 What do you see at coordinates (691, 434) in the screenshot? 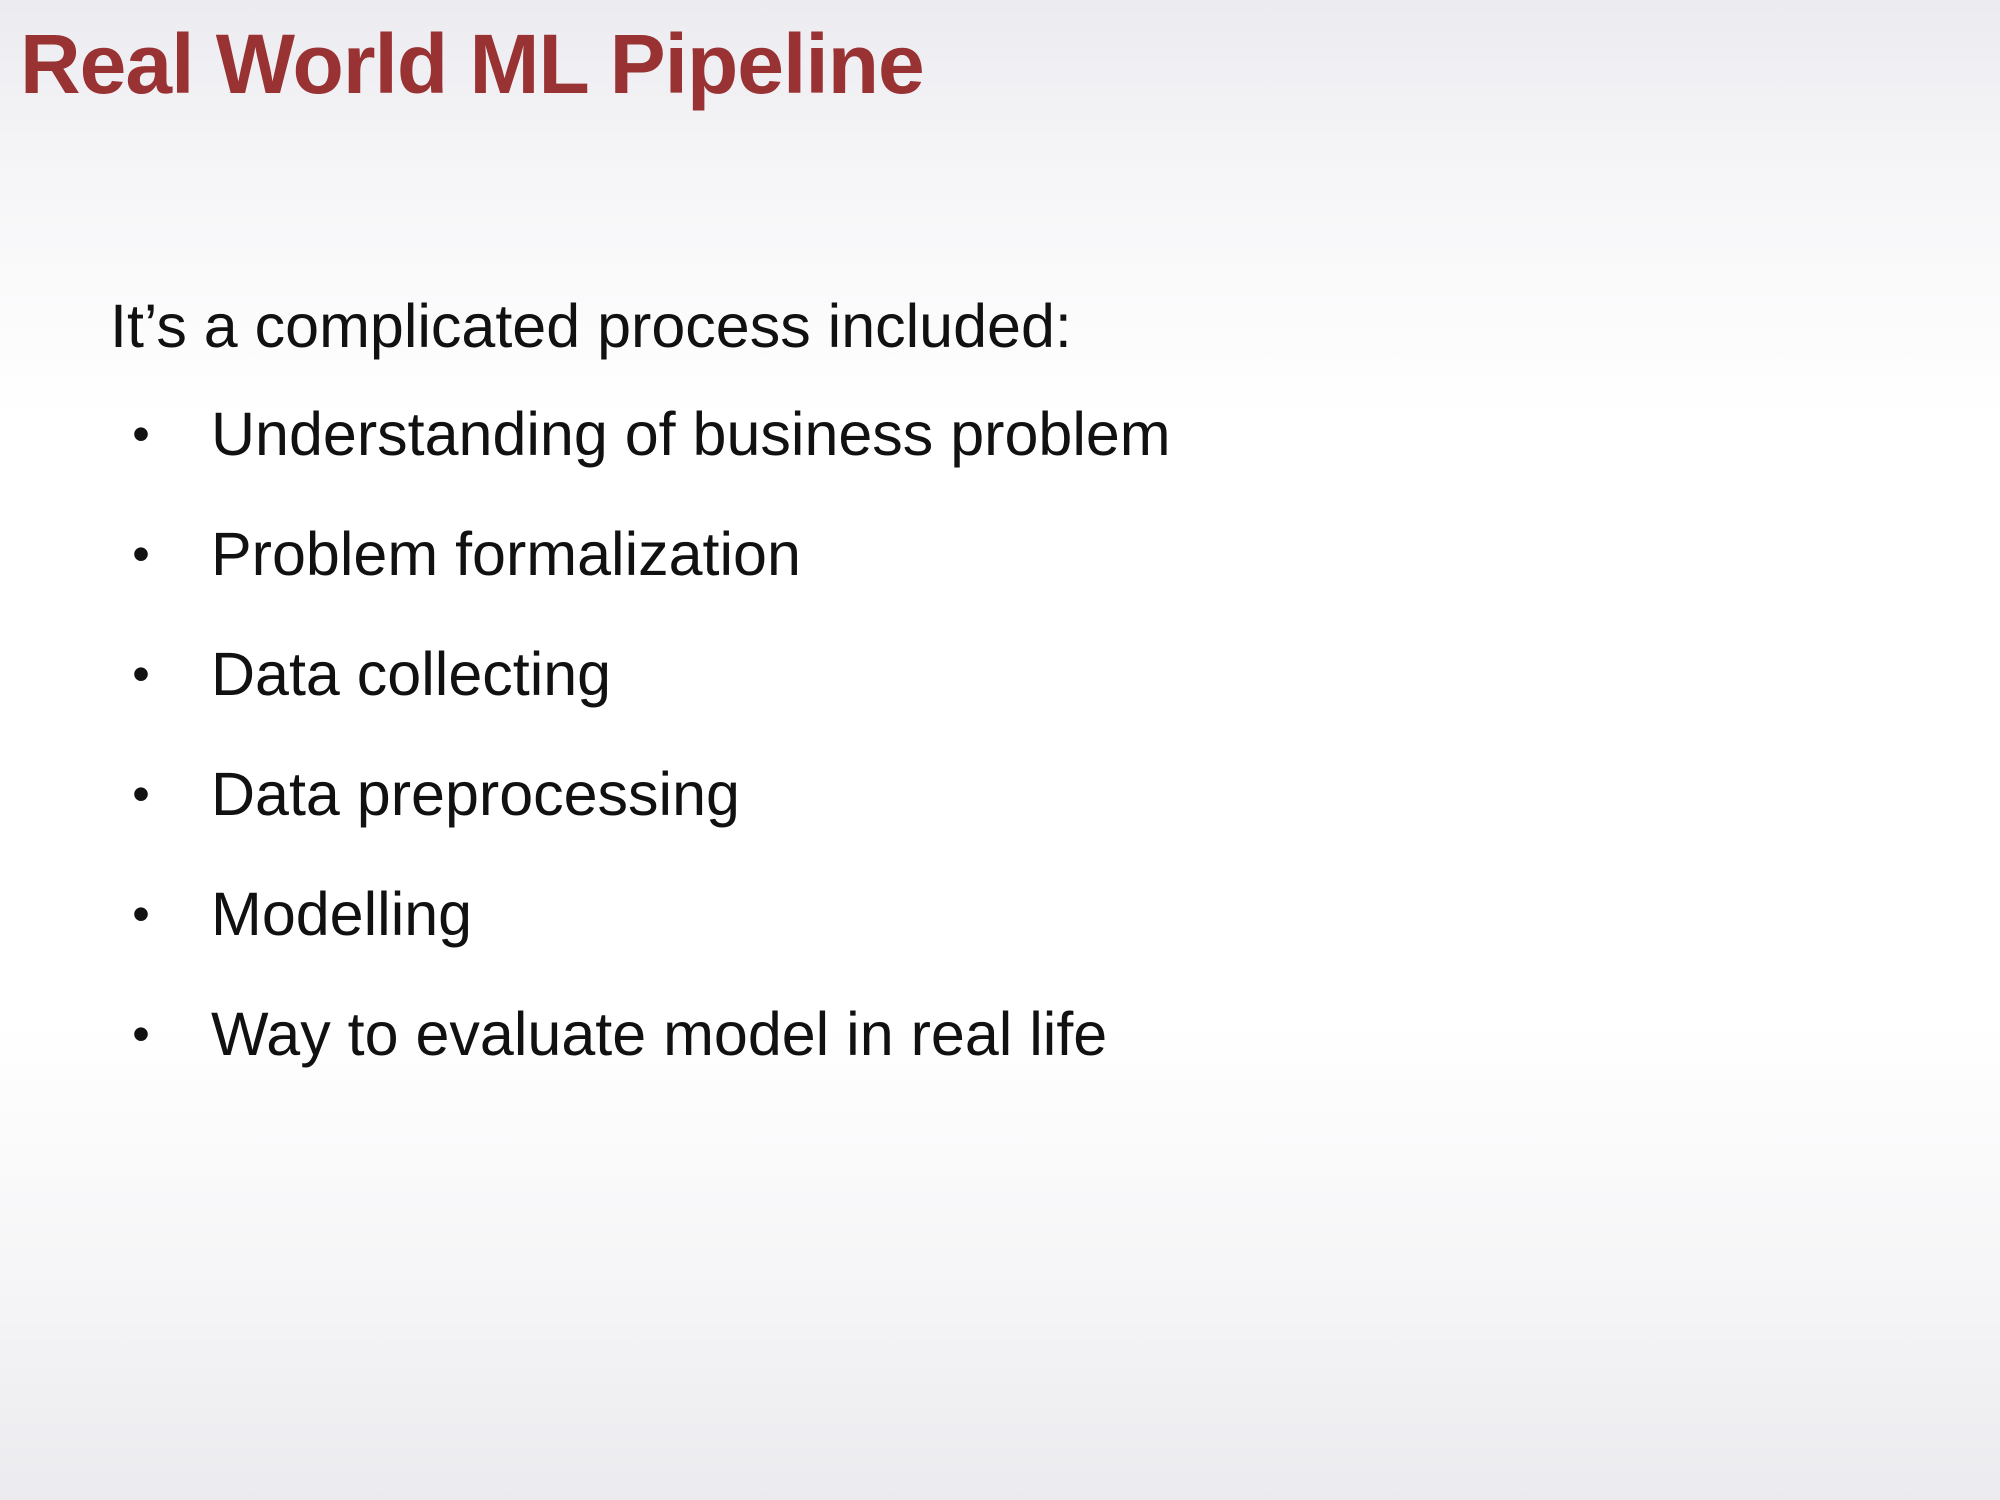
I see `bullet-text: Understanding of business problem` at bounding box center [691, 434].